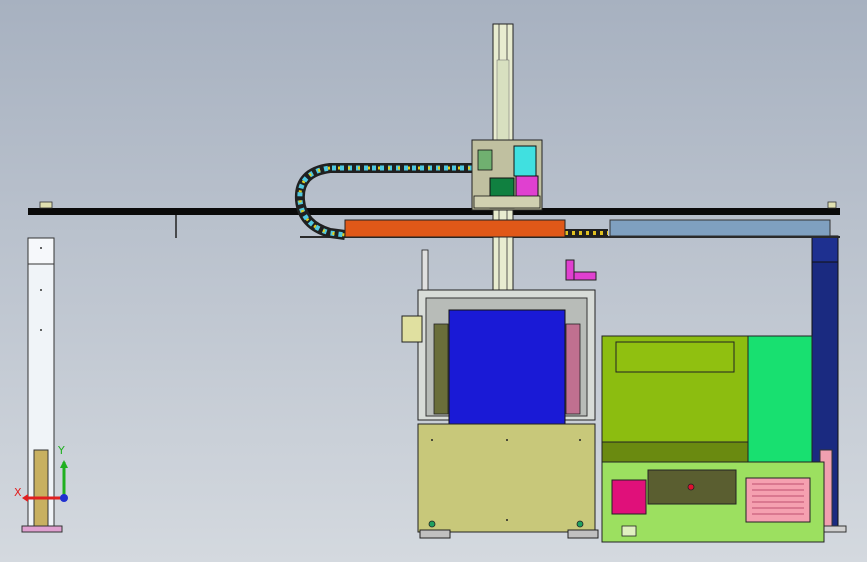  What do you see at coordinates (61, 450) in the screenshot?
I see `y-axis-label: Y` at bounding box center [61, 450].